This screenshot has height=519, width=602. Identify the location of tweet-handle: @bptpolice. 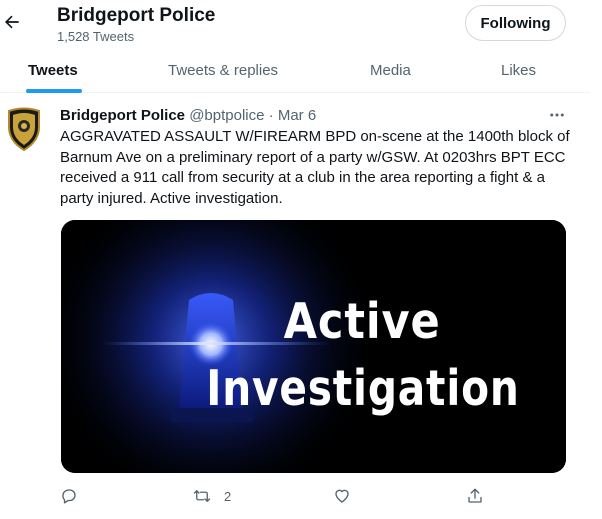
(226, 115).